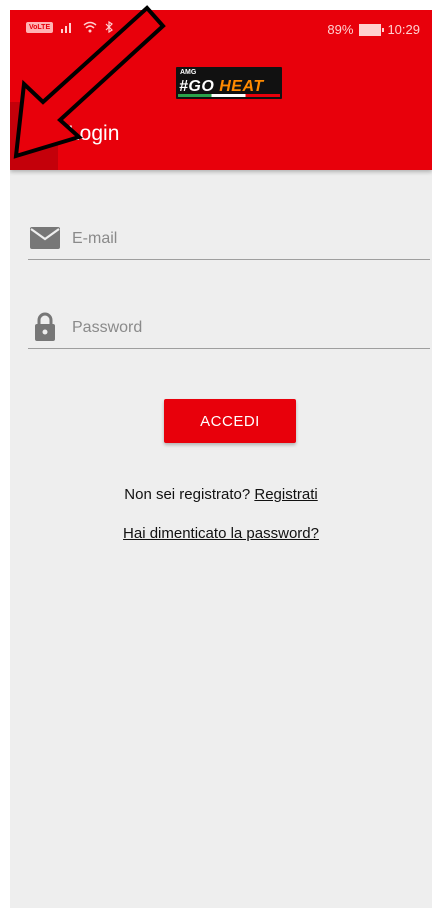 The image size is (445, 908). I want to click on forgot-password-link: Hai dimenticato la password?, so click(221, 533).